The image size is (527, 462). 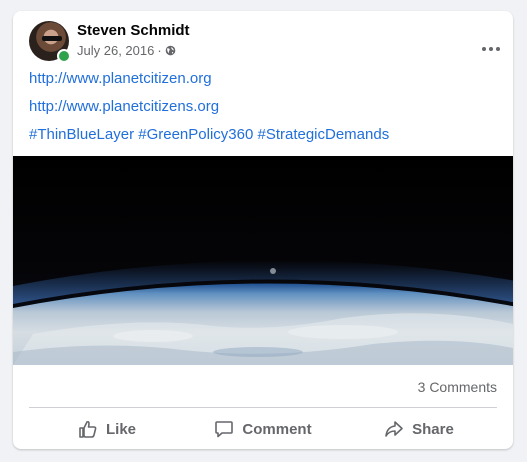 I want to click on post-stats: 3 Comments, so click(x=263, y=392).